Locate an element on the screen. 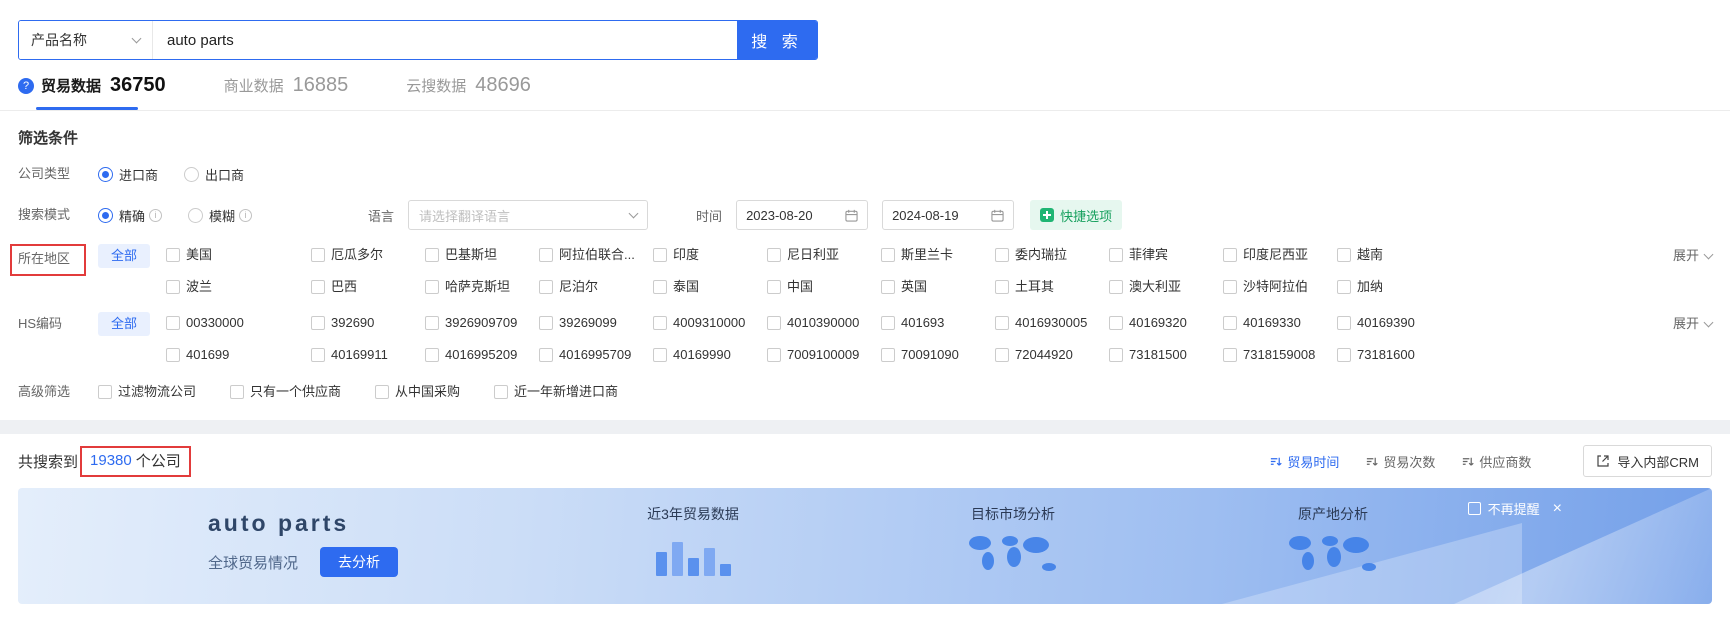  tab-business-data: 商业数据 16885 is located at coordinates (286, 92).